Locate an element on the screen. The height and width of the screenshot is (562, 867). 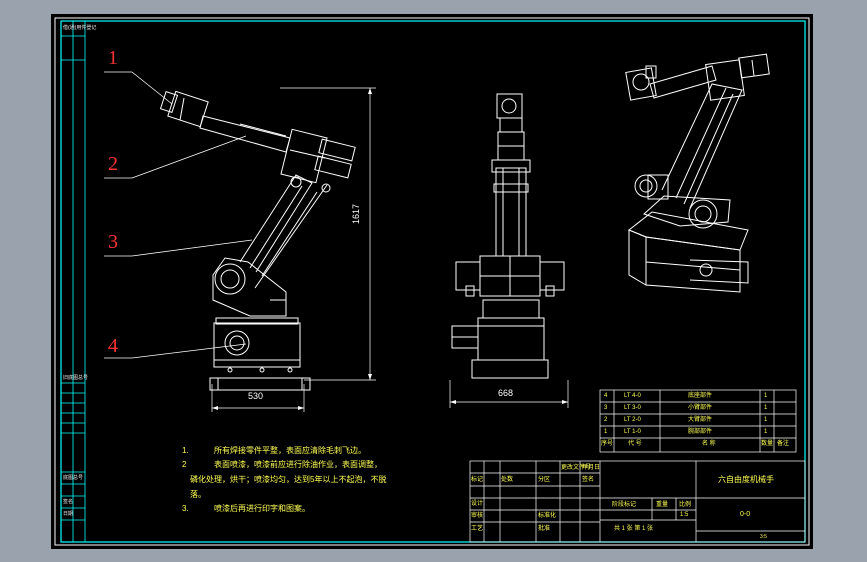
scale-label: 比例 is located at coordinates (685, 505).